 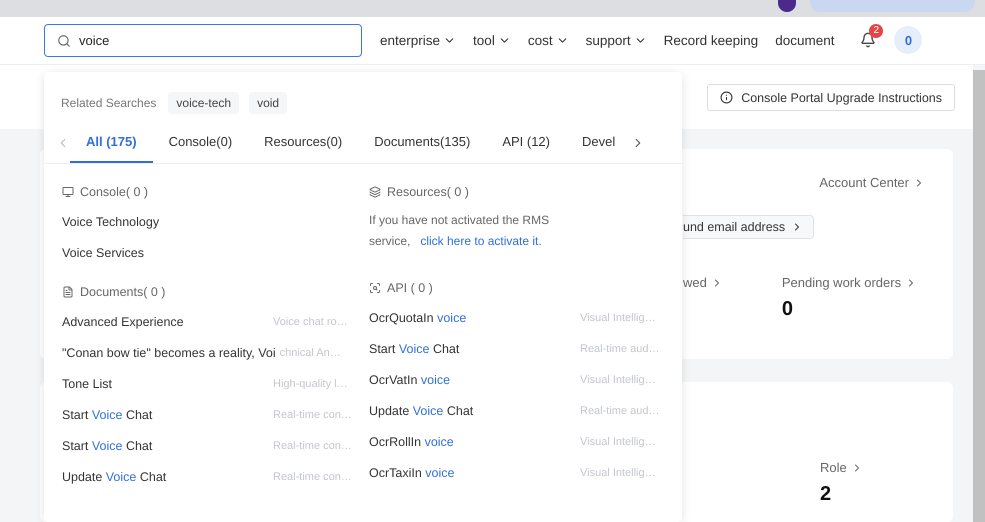 What do you see at coordinates (203, 40) in the screenshot?
I see `search-field: voice` at bounding box center [203, 40].